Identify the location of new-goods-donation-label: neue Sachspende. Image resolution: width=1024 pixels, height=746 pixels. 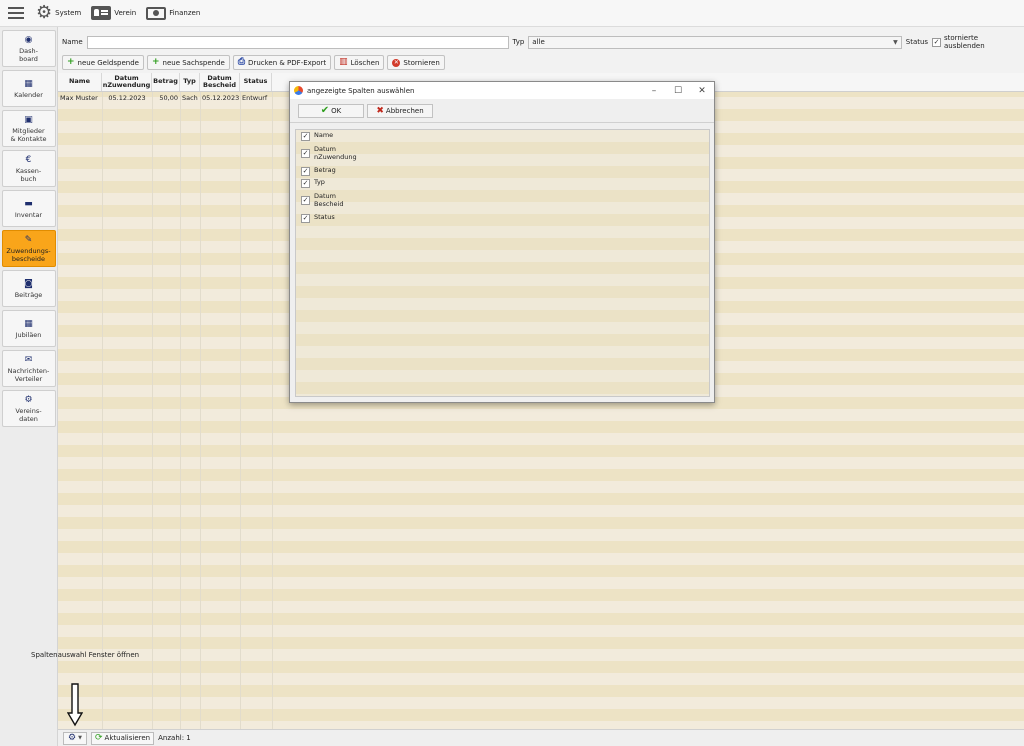
(193, 62).